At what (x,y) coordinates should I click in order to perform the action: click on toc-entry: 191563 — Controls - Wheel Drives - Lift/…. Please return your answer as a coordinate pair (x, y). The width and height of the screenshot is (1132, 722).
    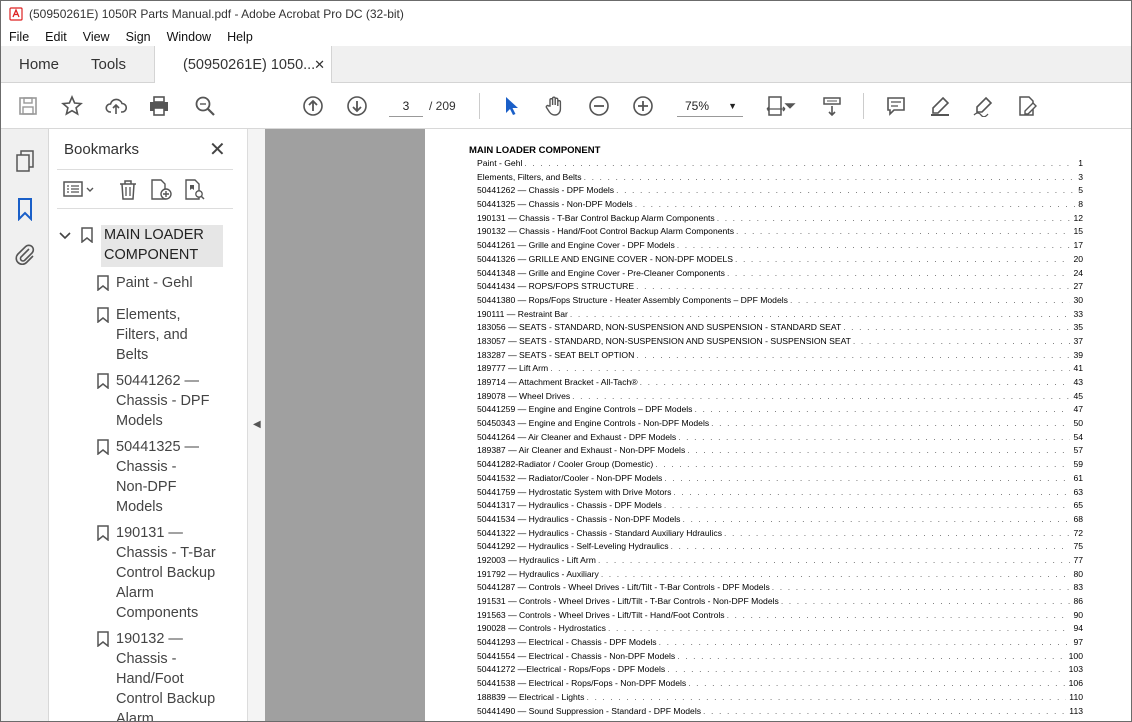
    Looking at the image, I should click on (780, 616).